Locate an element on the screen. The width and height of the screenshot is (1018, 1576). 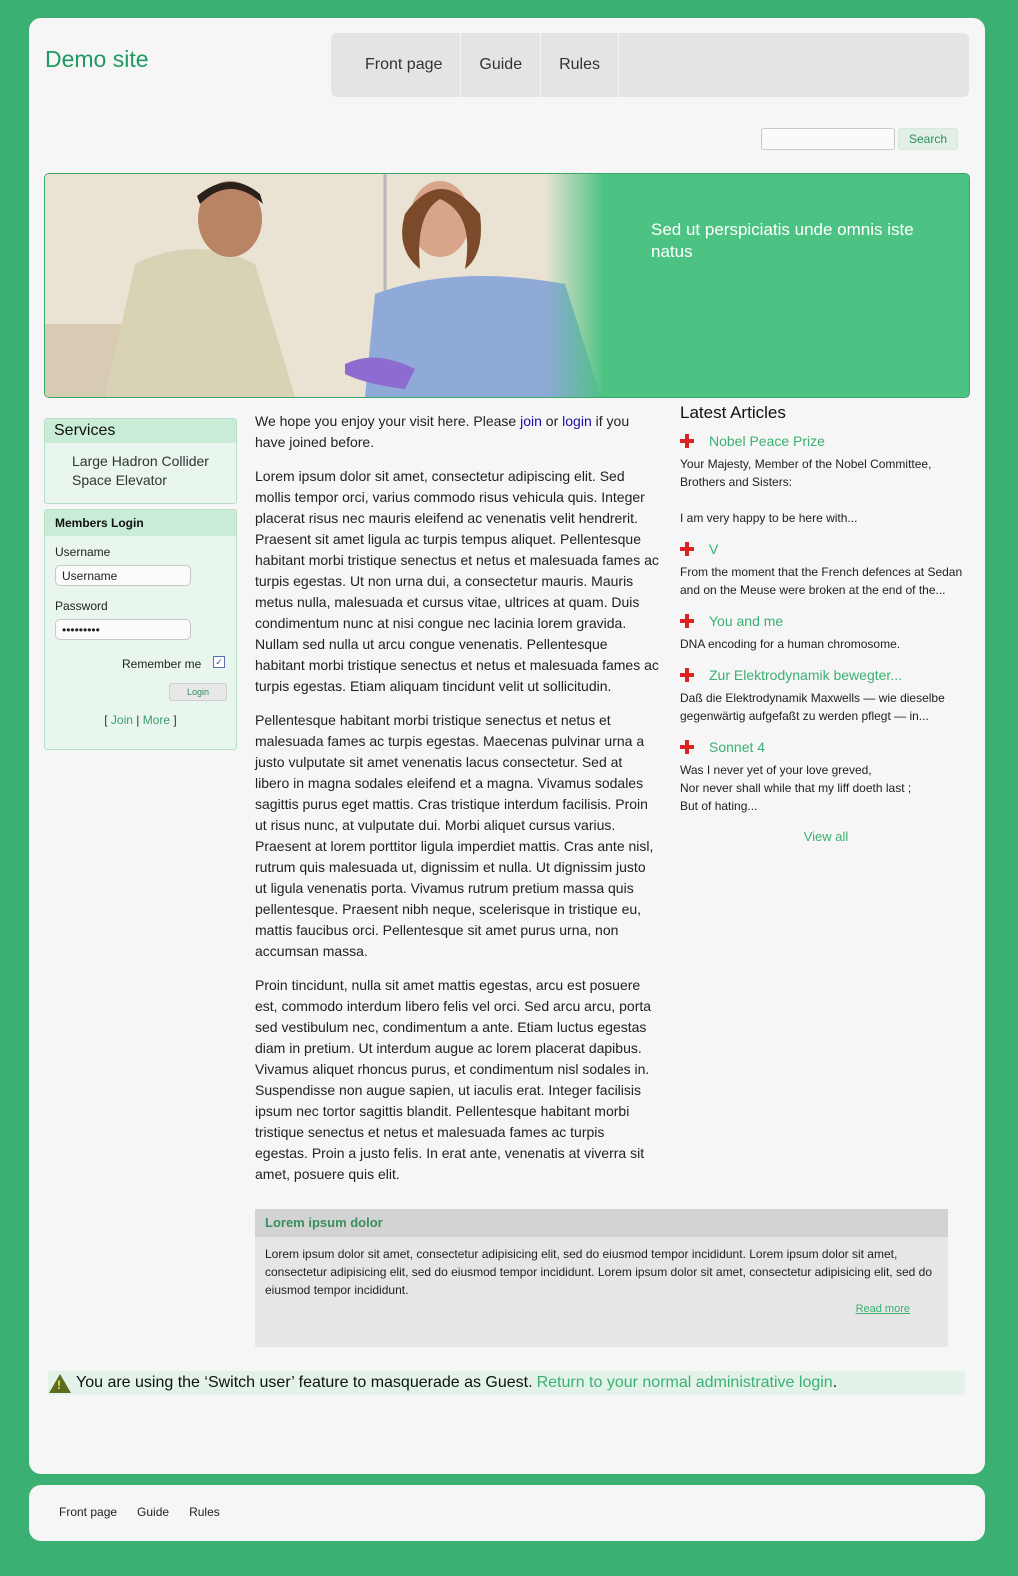
intro-text: or is located at coordinates (552, 421).